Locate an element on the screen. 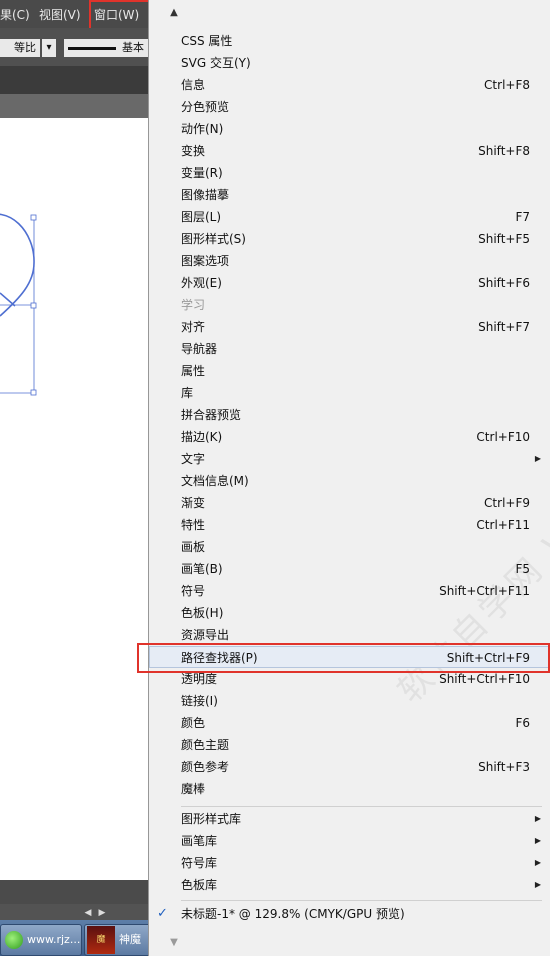 The image size is (550, 956). stroke-style-field: 基本 is located at coordinates (107, 48).